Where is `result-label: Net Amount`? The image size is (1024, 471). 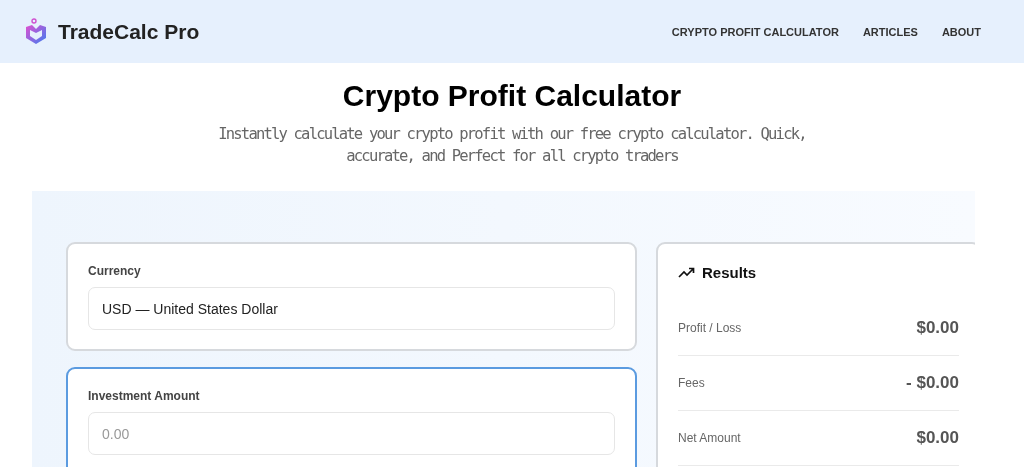 result-label: Net Amount is located at coordinates (709, 438).